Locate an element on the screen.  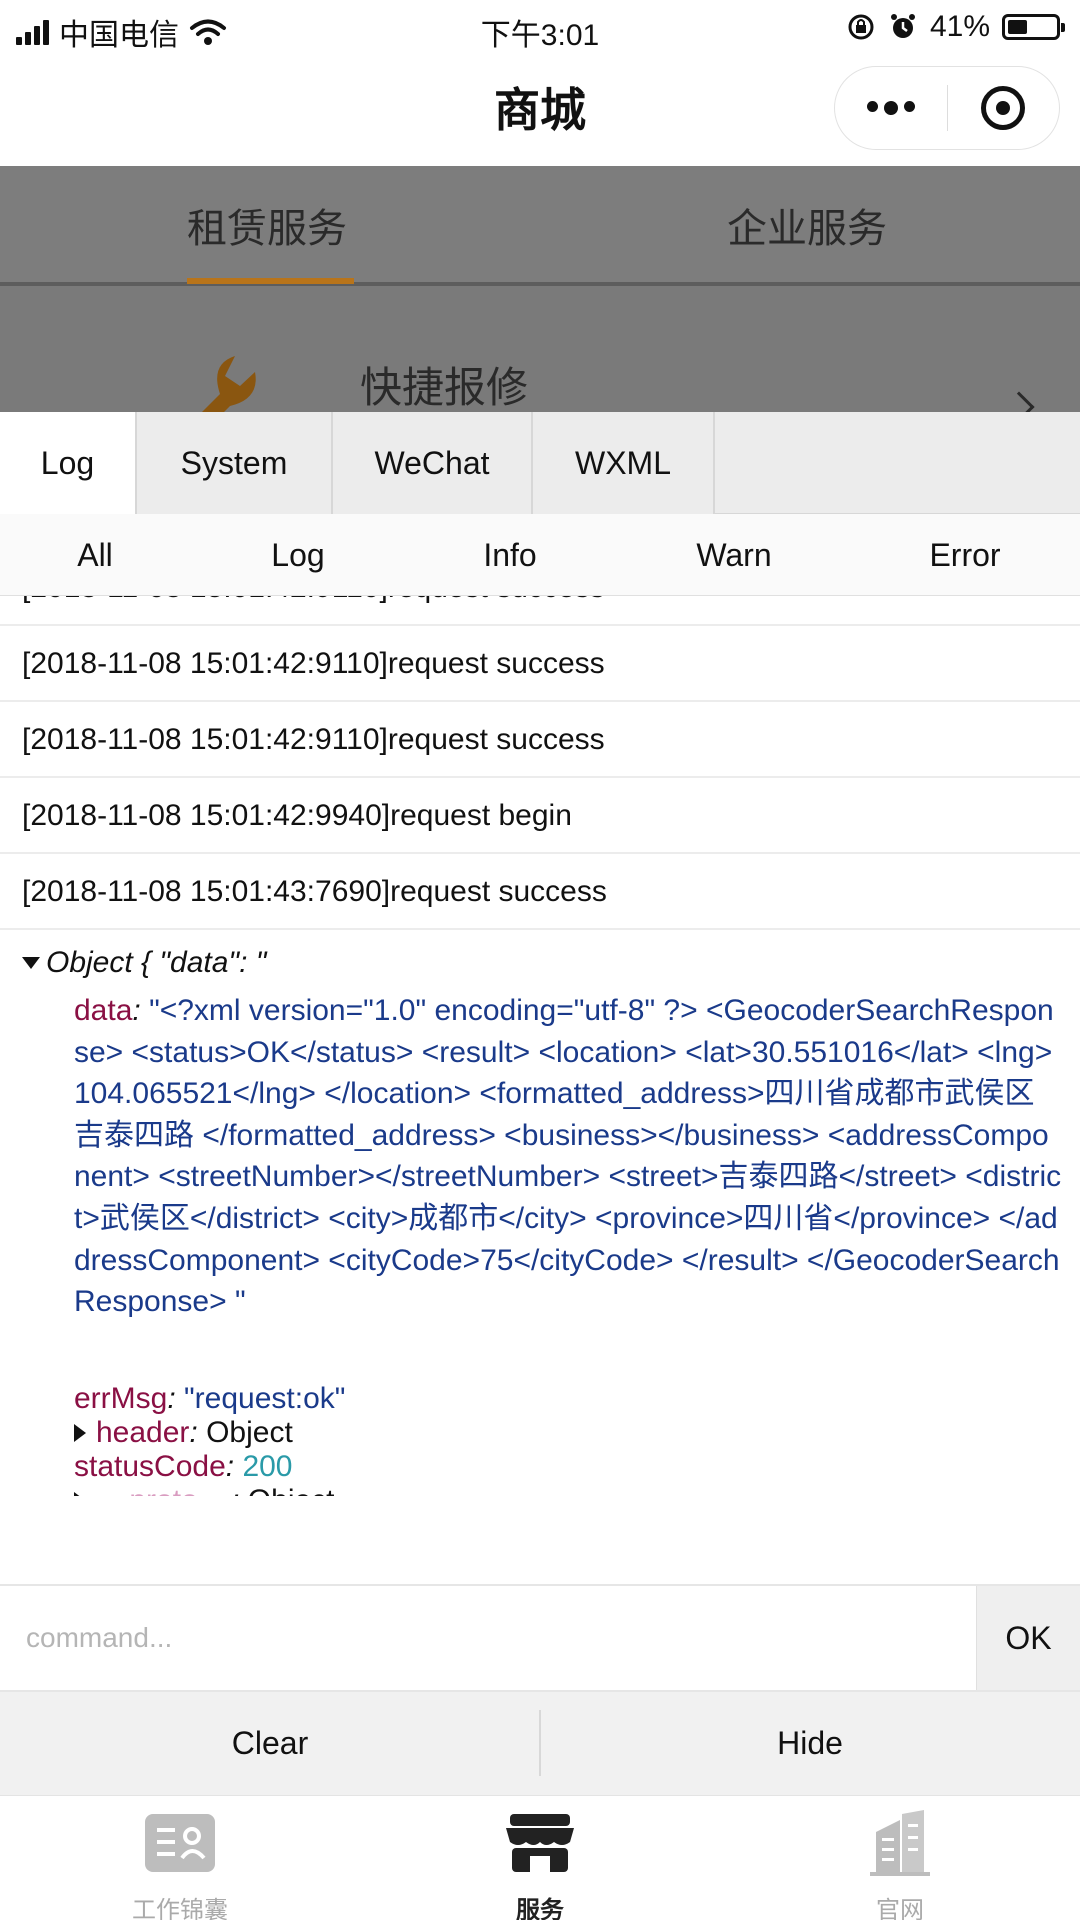
navigation-bar: 商城 is located at coordinates (540, 111).